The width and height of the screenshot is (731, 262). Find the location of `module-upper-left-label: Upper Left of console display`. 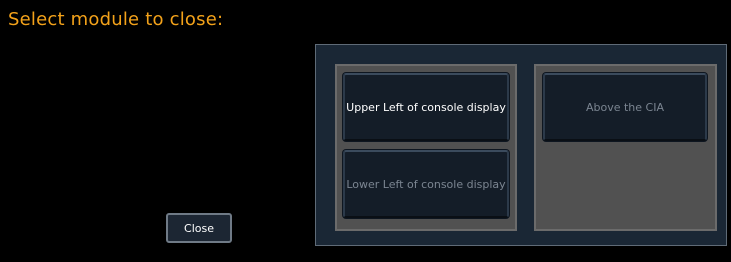

module-upper-left-label: Upper Left of console display is located at coordinates (426, 107).